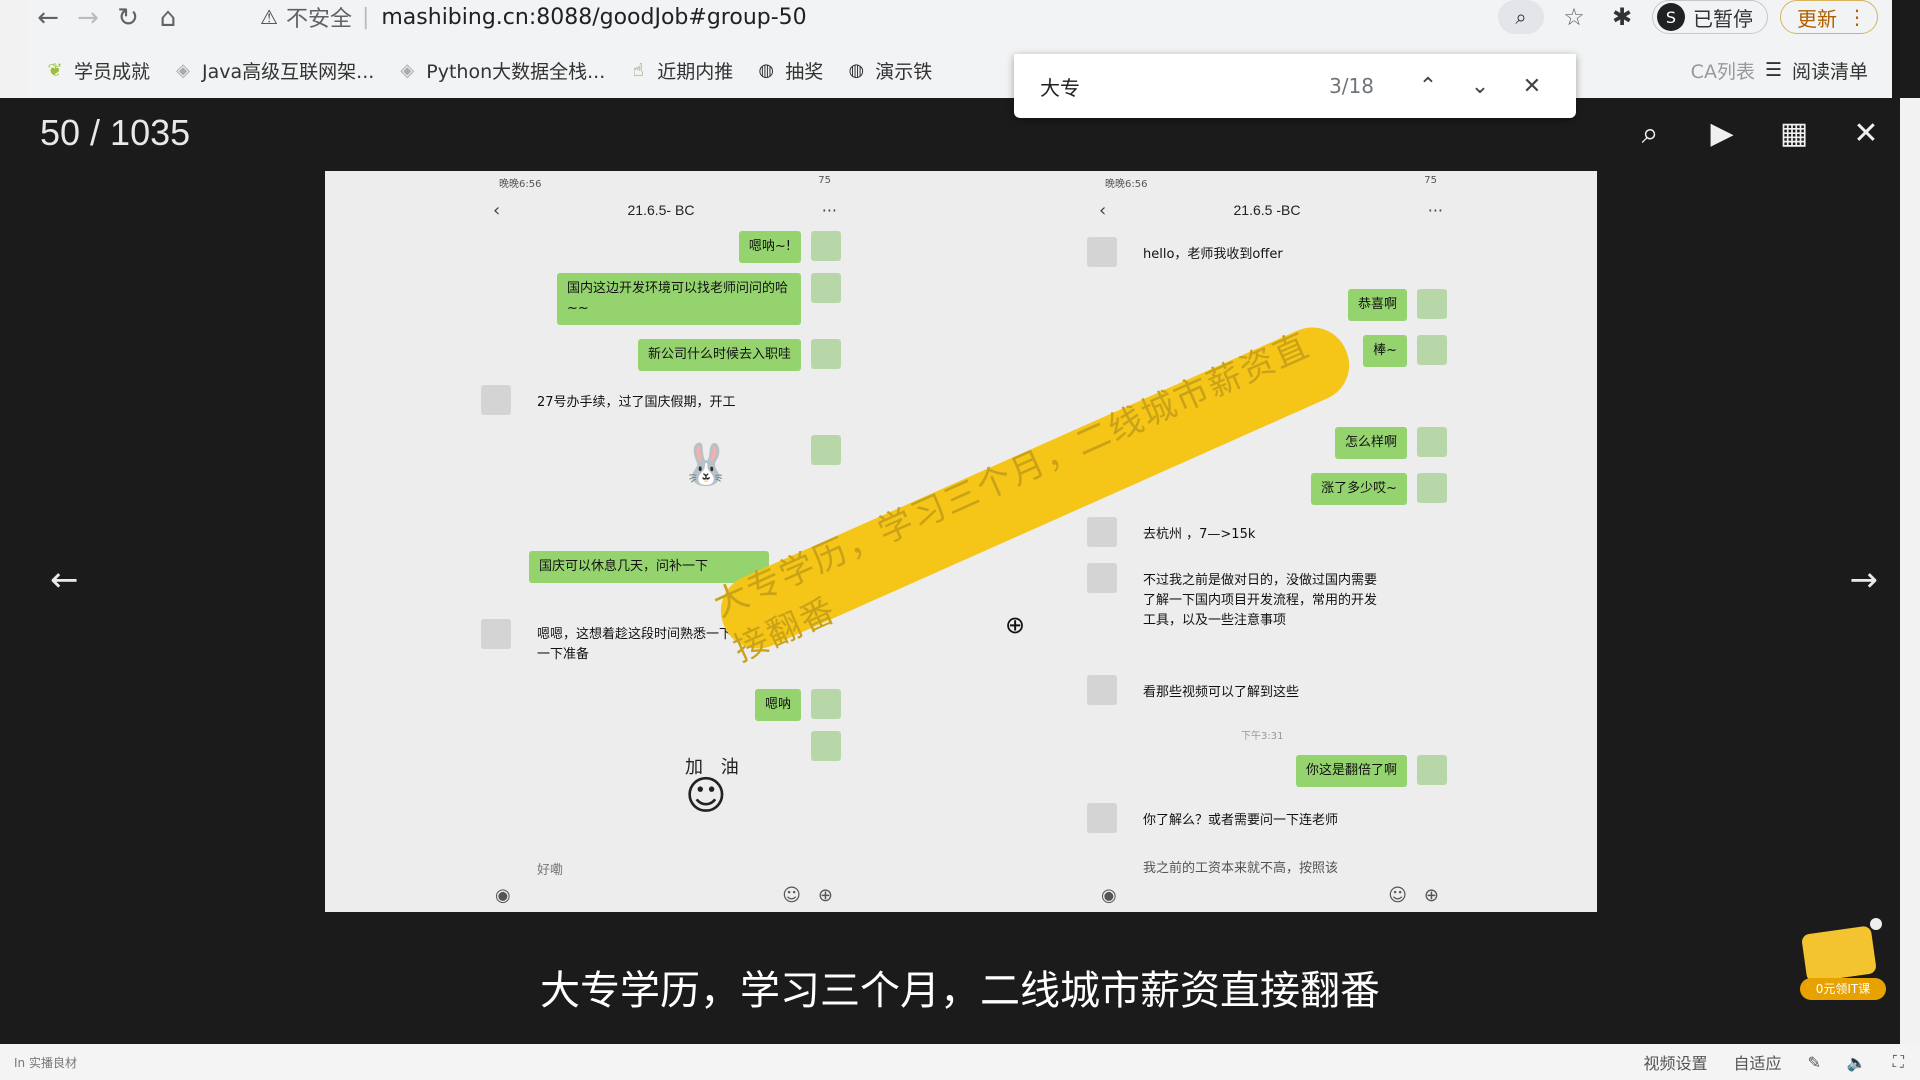 This screenshot has width=1920, height=1080. What do you see at coordinates (960, 1062) in the screenshot?
I see `video-player-bar: In 实播良材 视频设置 自适应 ✎ 🔈 ⛶` at bounding box center [960, 1062].